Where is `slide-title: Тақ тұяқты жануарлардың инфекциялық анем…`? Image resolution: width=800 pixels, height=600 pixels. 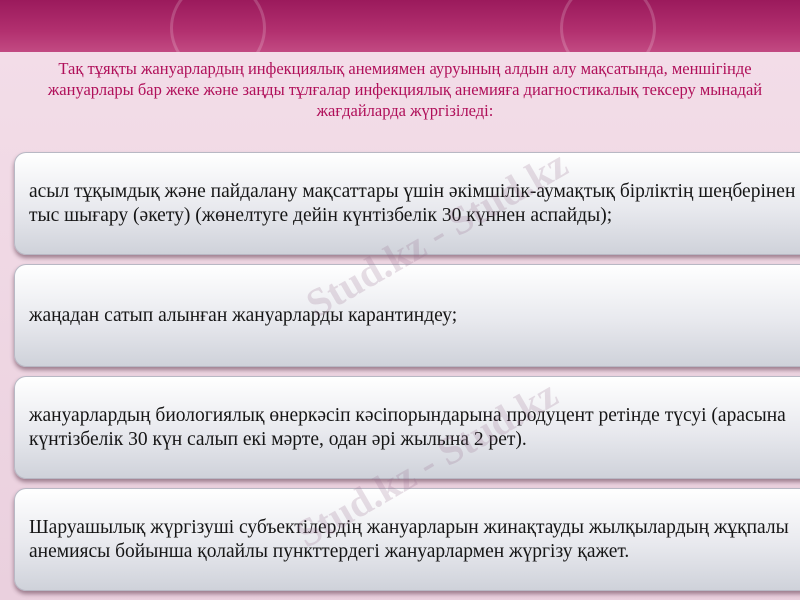
slide-title: Тақ тұяқты жануарлардың инфекциялық анем… is located at coordinates (405, 89).